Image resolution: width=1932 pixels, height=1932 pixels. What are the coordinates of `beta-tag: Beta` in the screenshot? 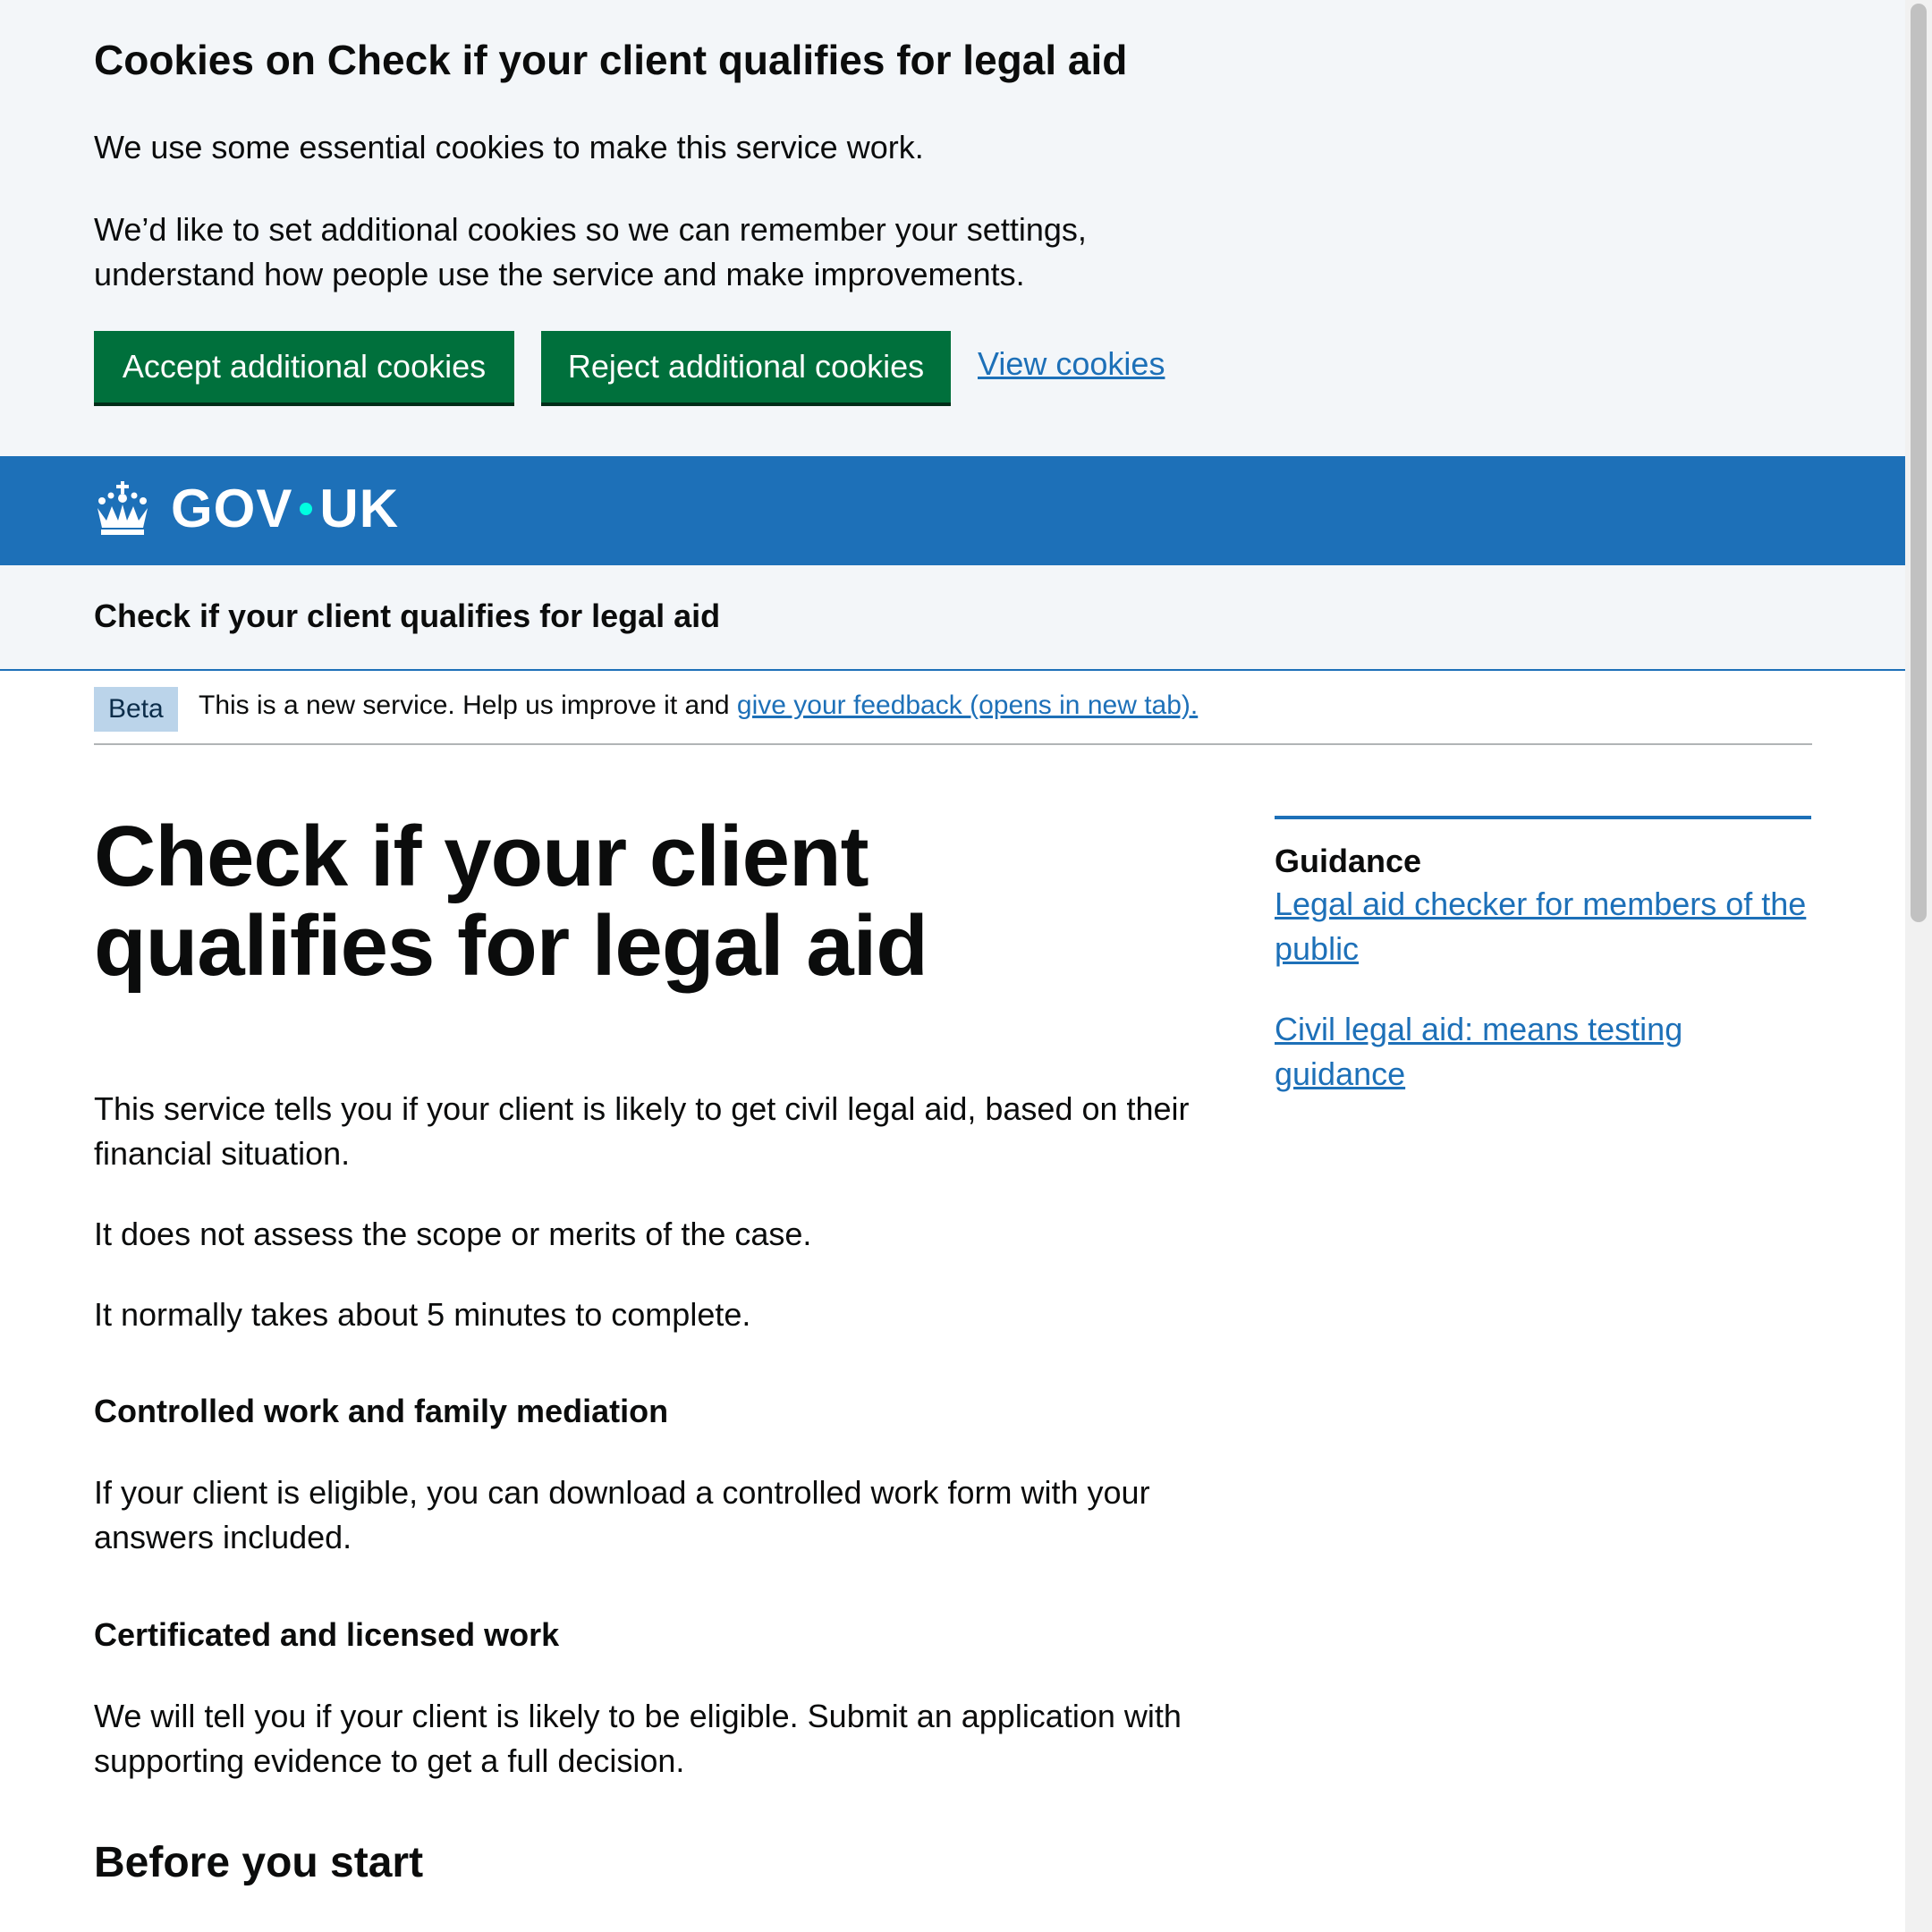 It's located at (136, 709).